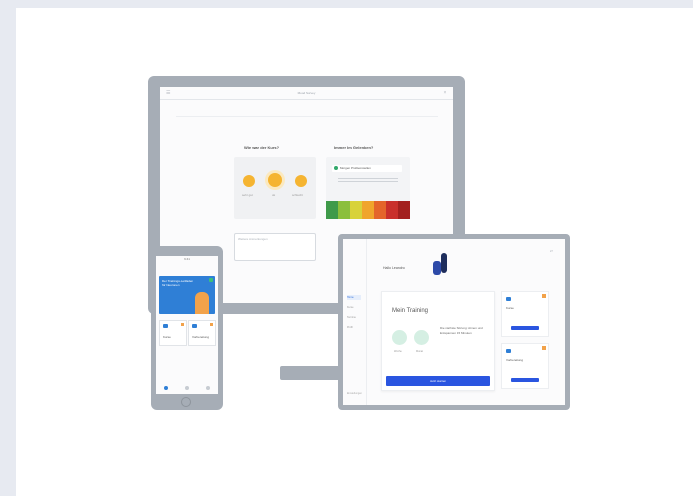 The width and height of the screenshot is (693, 496). What do you see at coordinates (301, 181) in the screenshot?
I see `sad-emoji-icon` at bounding box center [301, 181].